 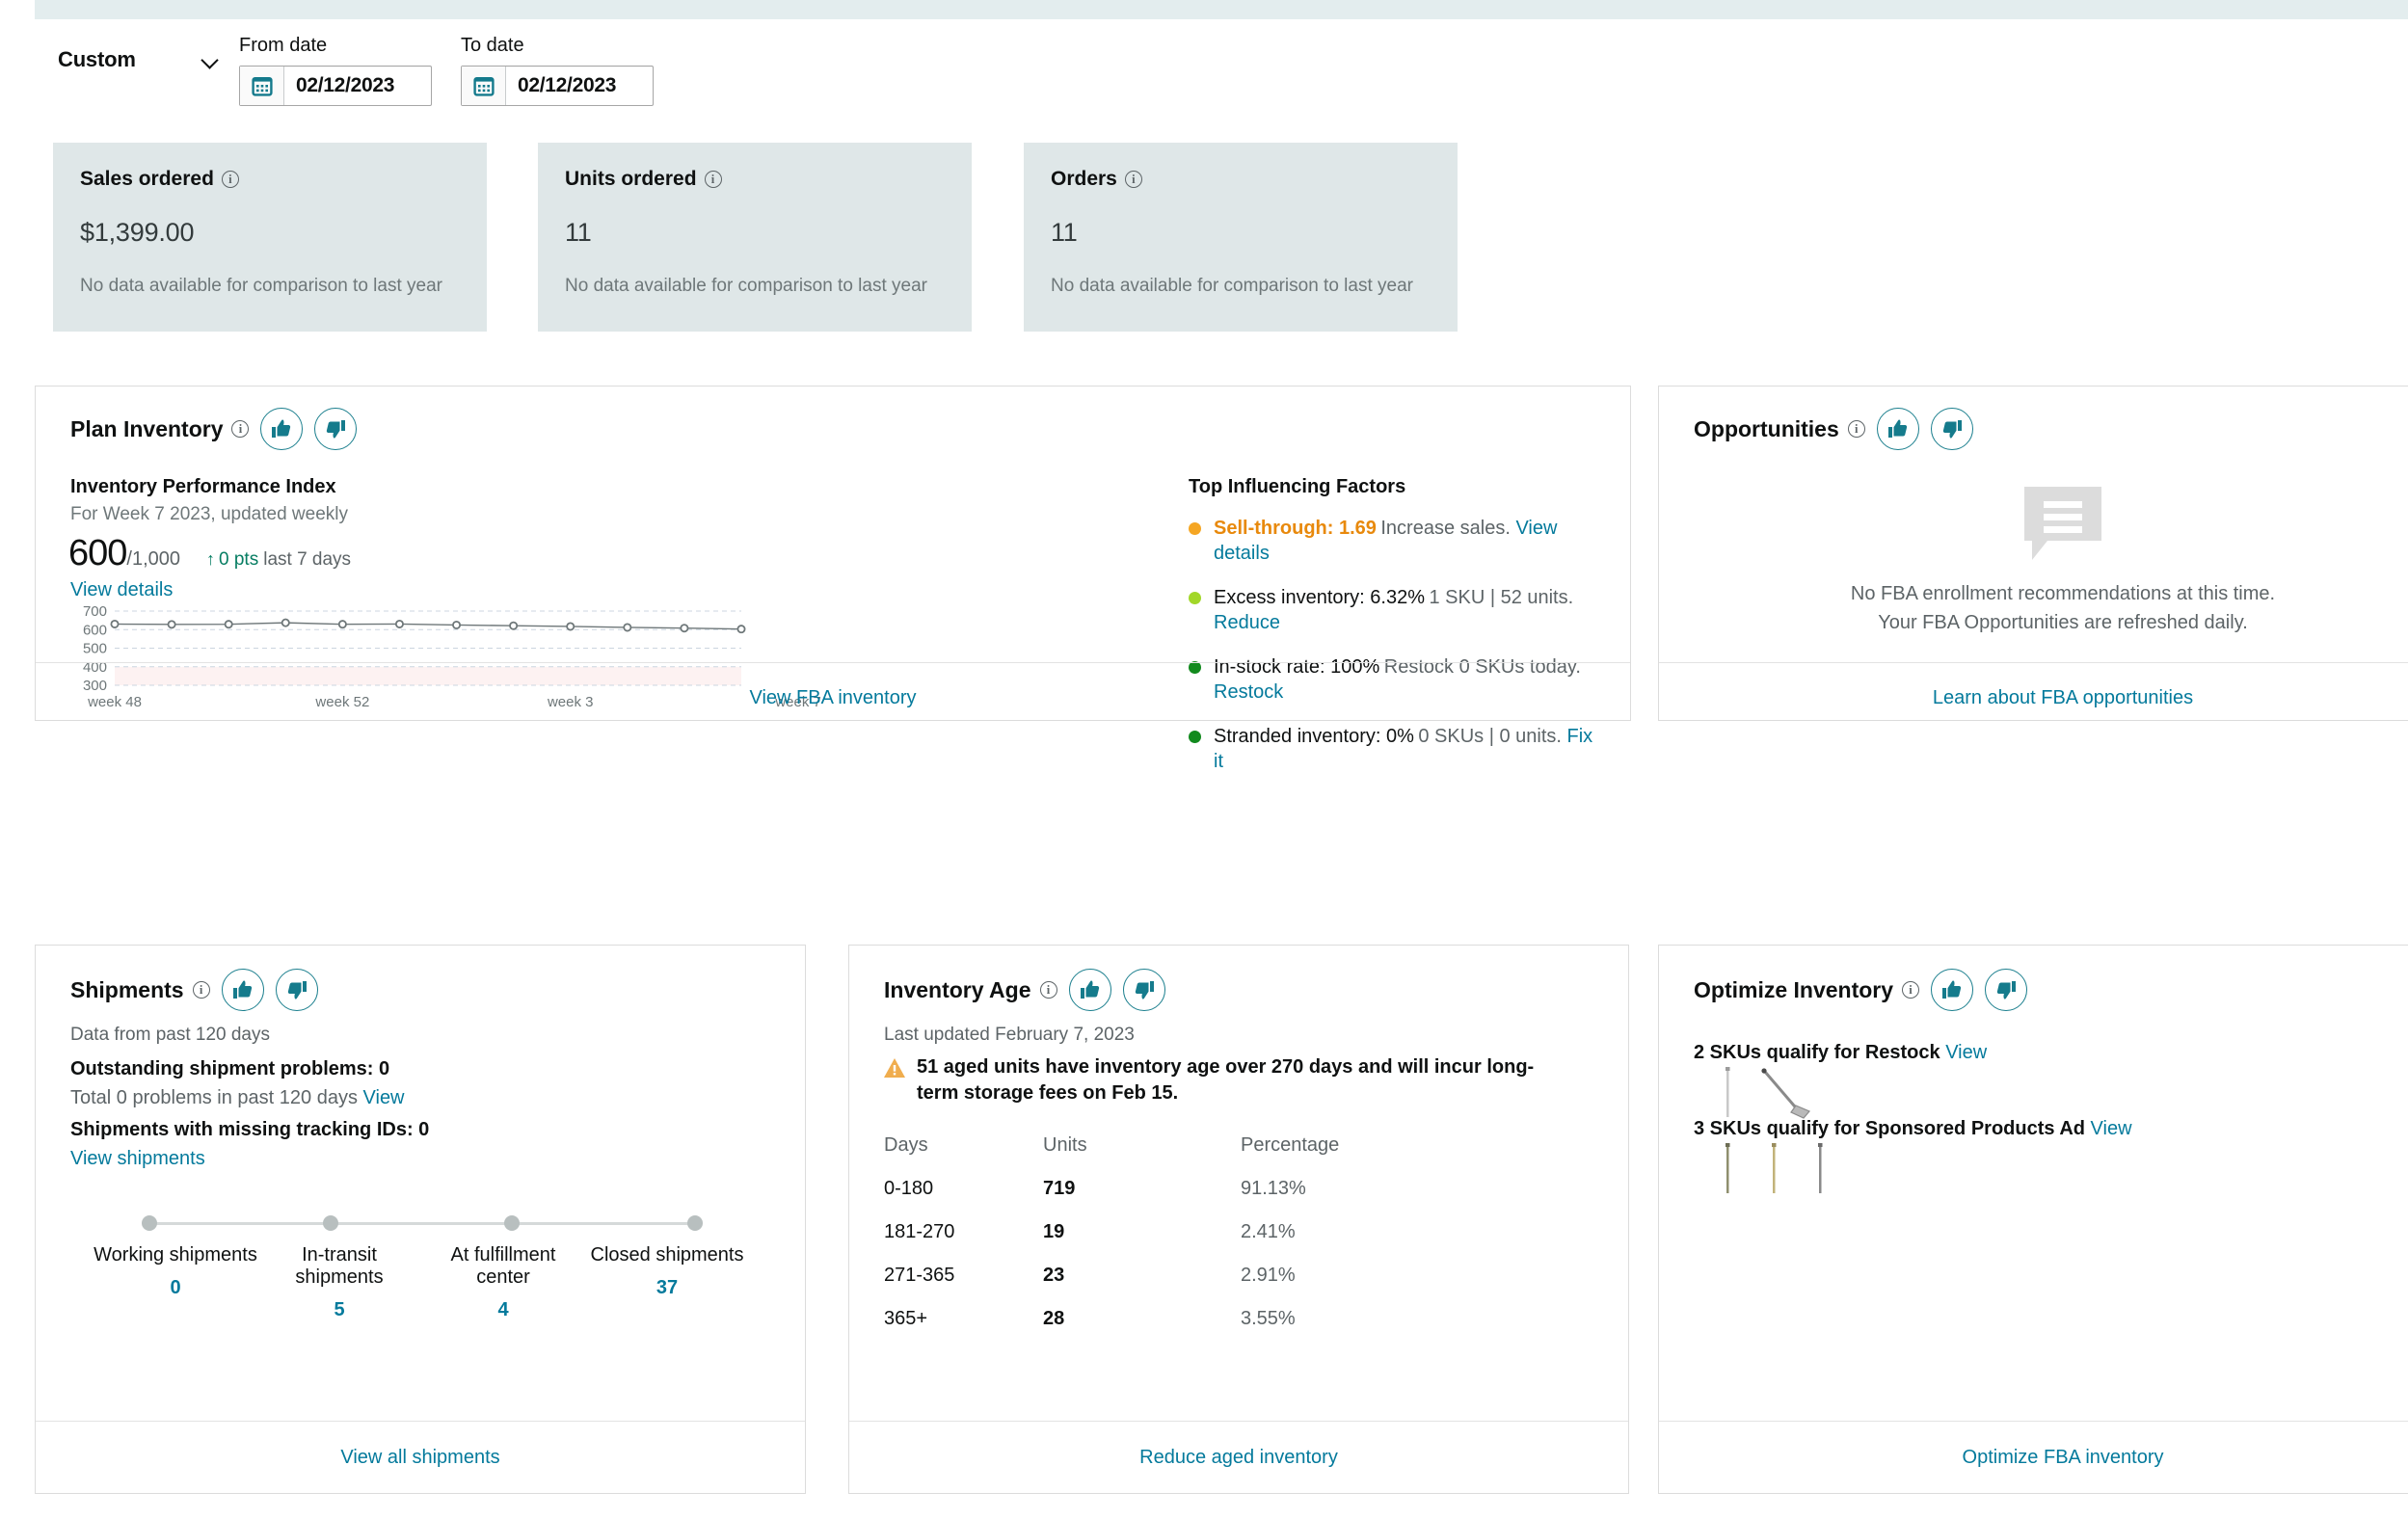 What do you see at coordinates (203, 486) in the screenshot?
I see `ipi-section-title: Inventory Performance Index` at bounding box center [203, 486].